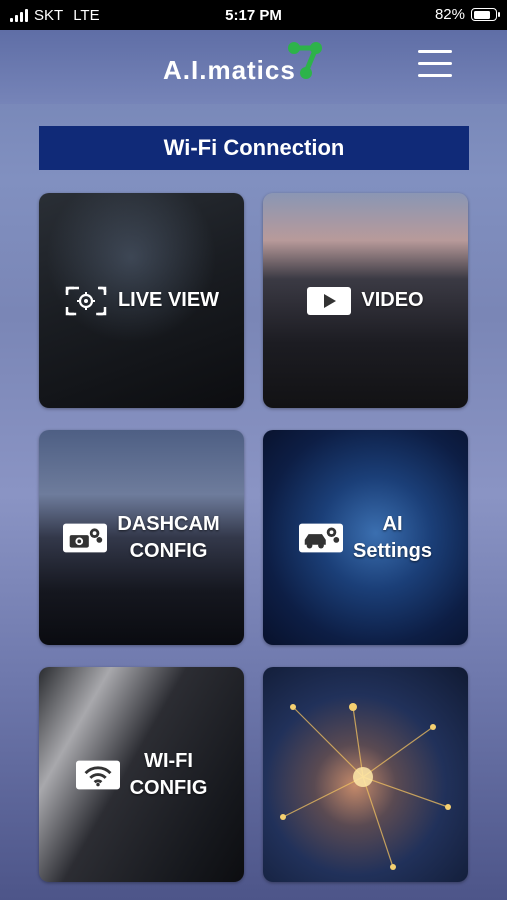 The height and width of the screenshot is (900, 507). What do you see at coordinates (229, 70) in the screenshot?
I see `logo-text: A.I.matics` at bounding box center [229, 70].